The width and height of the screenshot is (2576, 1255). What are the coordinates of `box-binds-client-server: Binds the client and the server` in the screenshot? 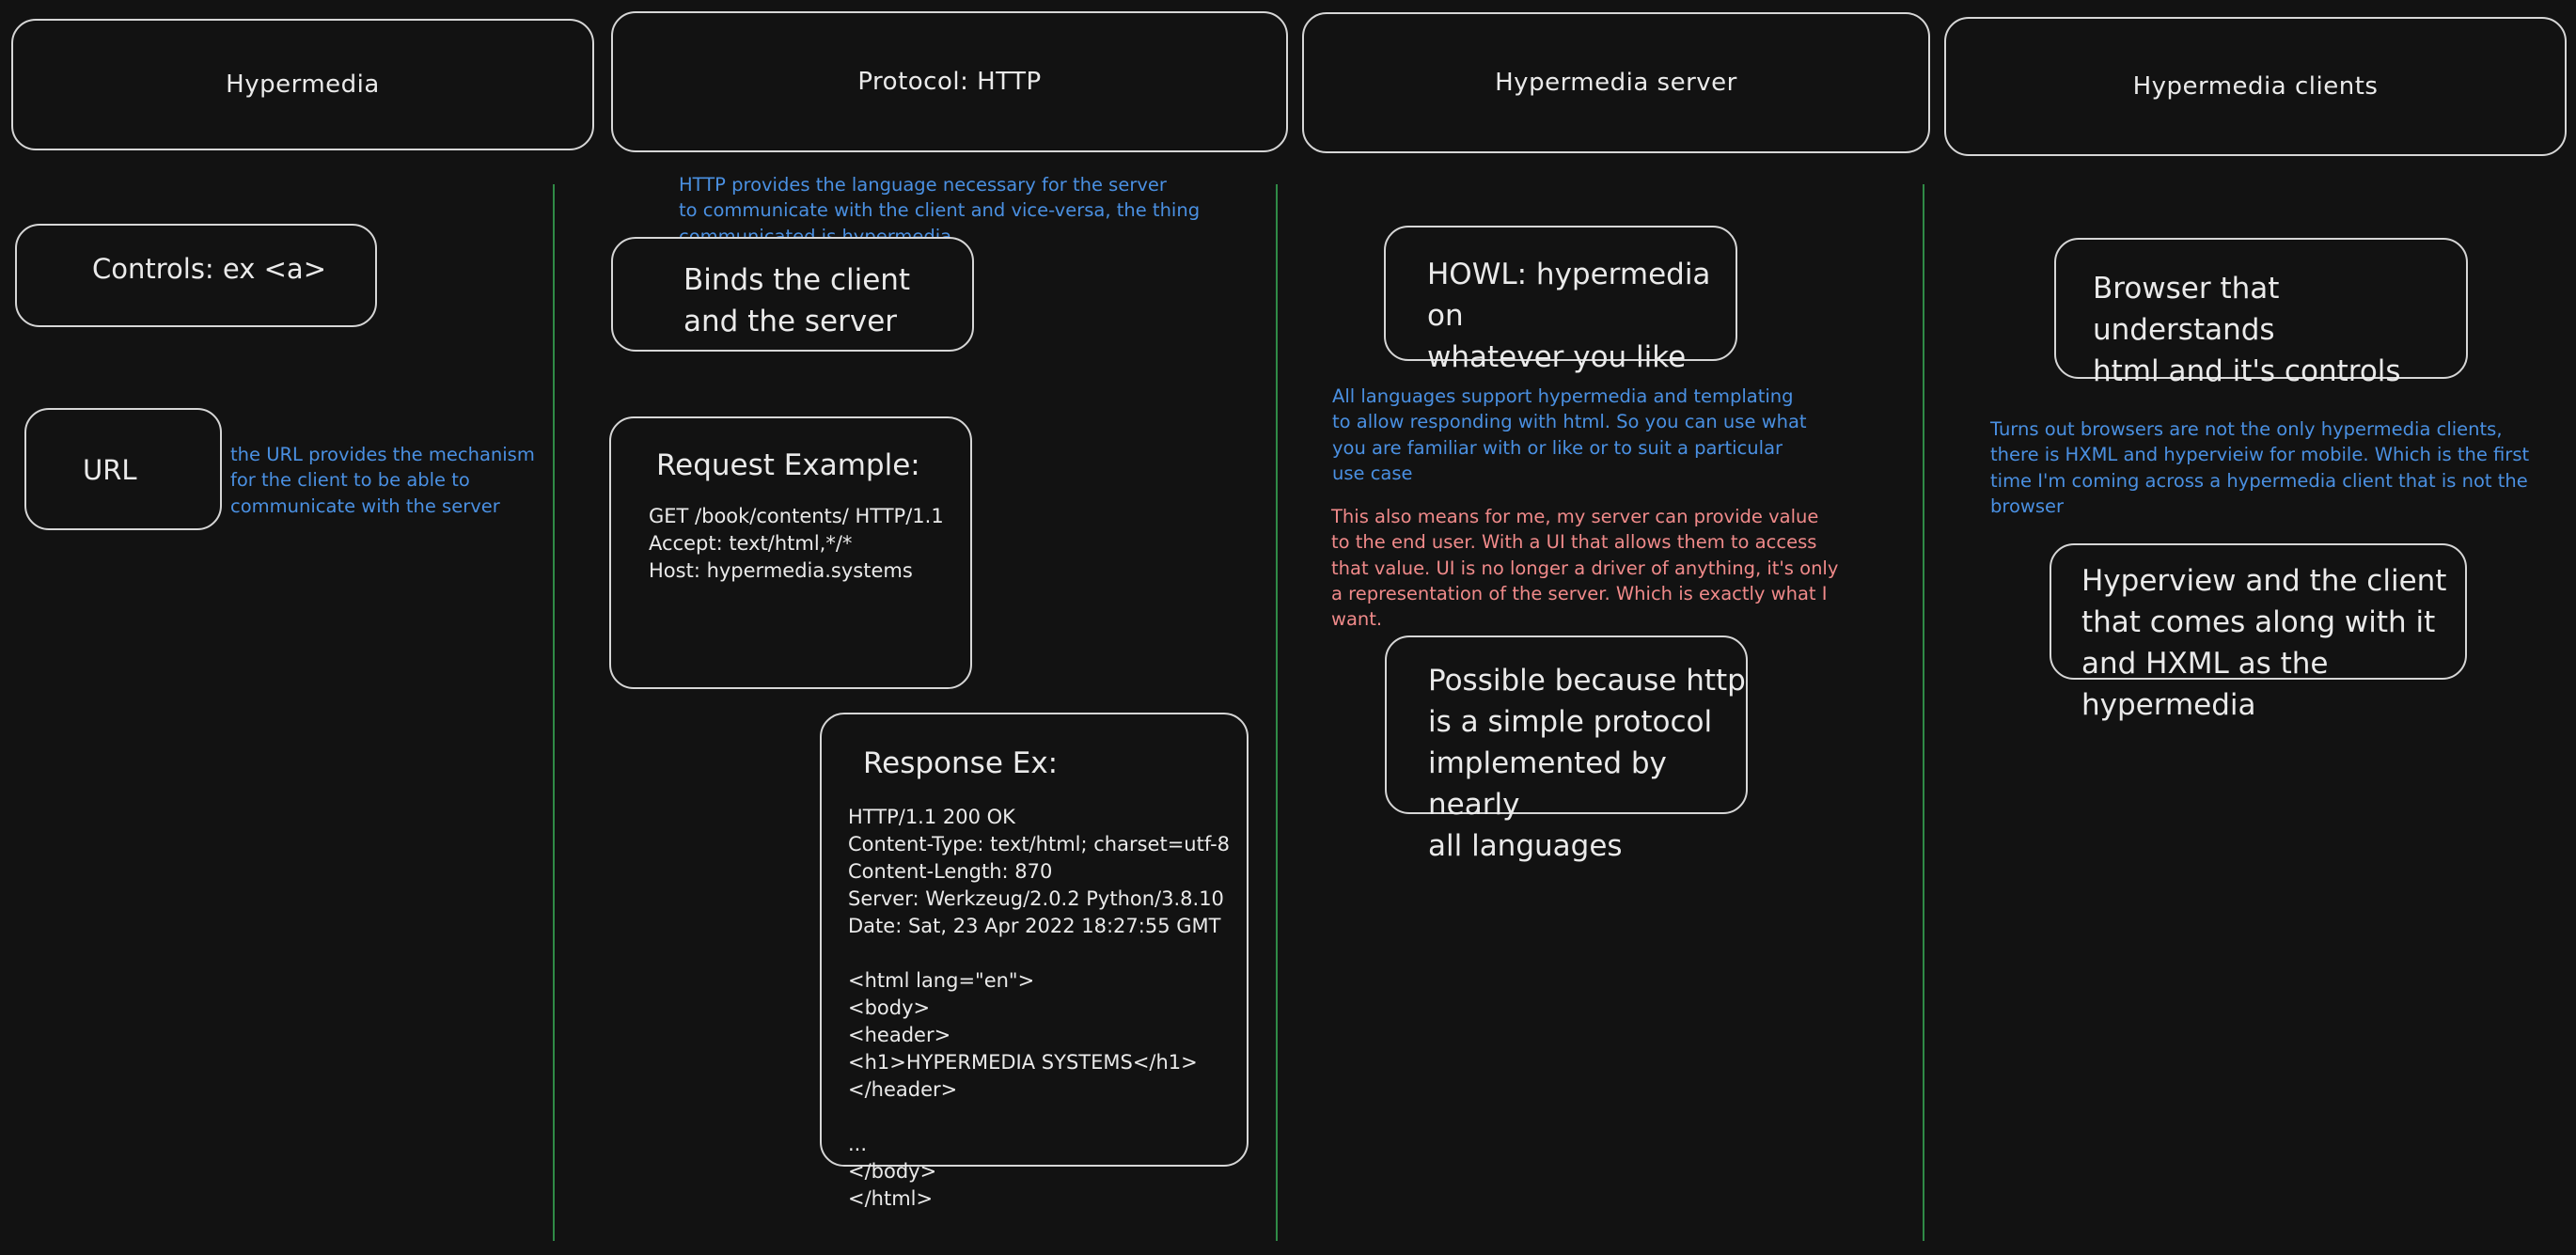 It's located at (793, 294).